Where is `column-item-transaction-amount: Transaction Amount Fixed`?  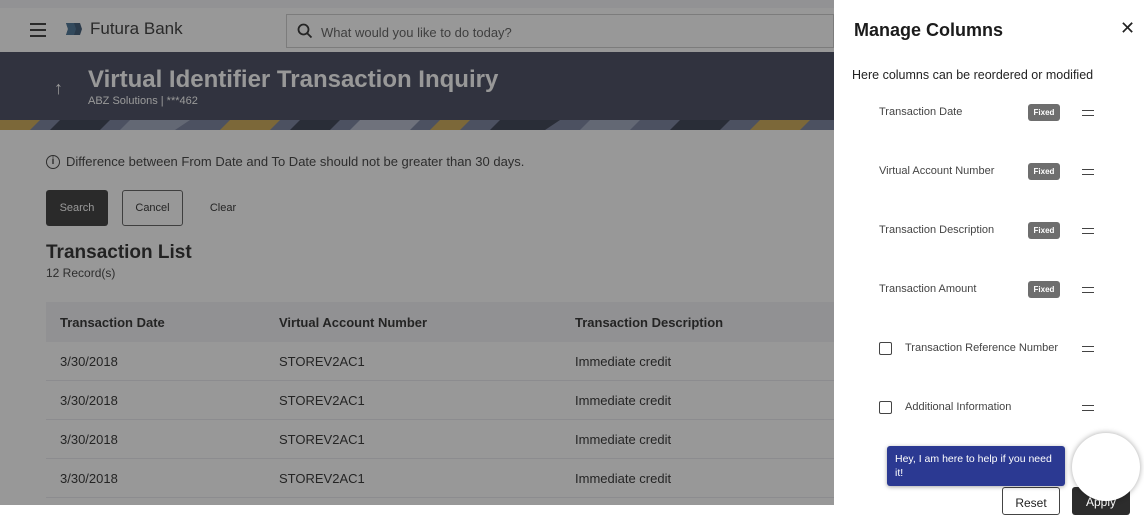
column-item-transaction-amount: Transaction Amount Fixed is located at coordinates (989, 290).